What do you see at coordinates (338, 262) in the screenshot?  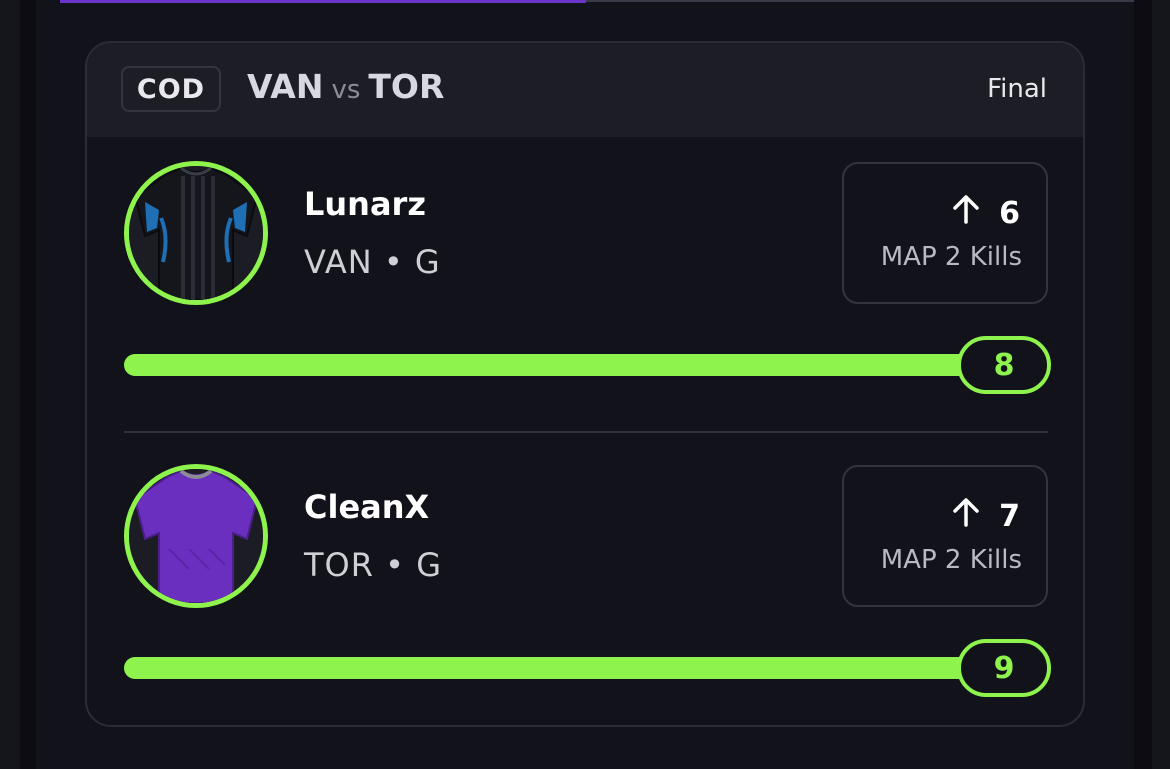 I see `player-team: VAN` at bounding box center [338, 262].